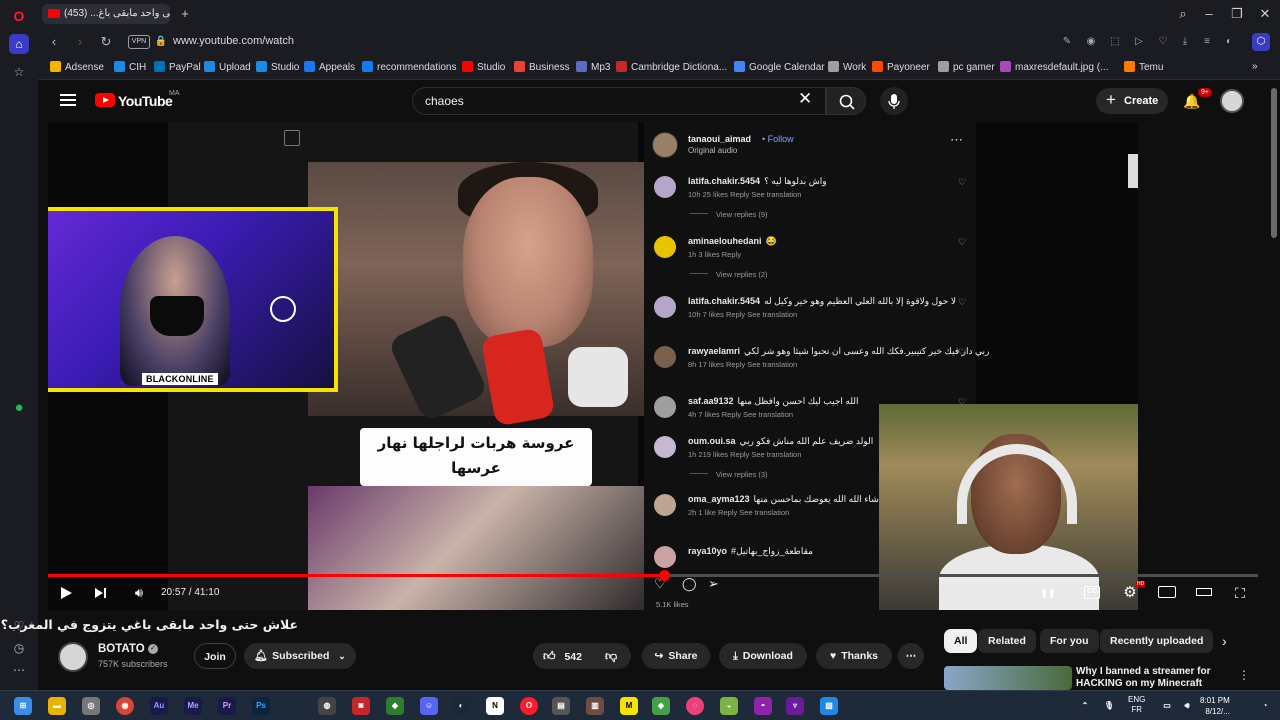  Describe the element at coordinates (911, 656) in the screenshot. I see `more-actions-button: ⋯` at that location.